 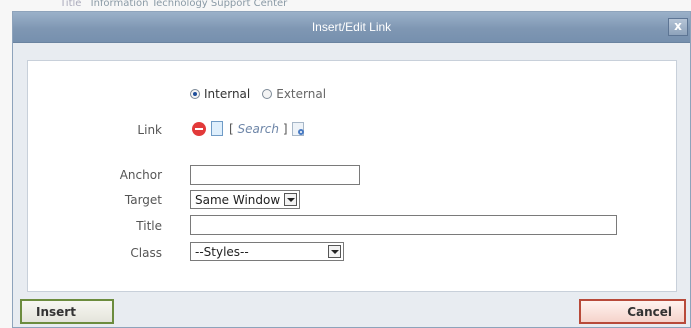 I want to click on dialog-titlebar: Insert/Edit Link x, so click(x=351, y=27).